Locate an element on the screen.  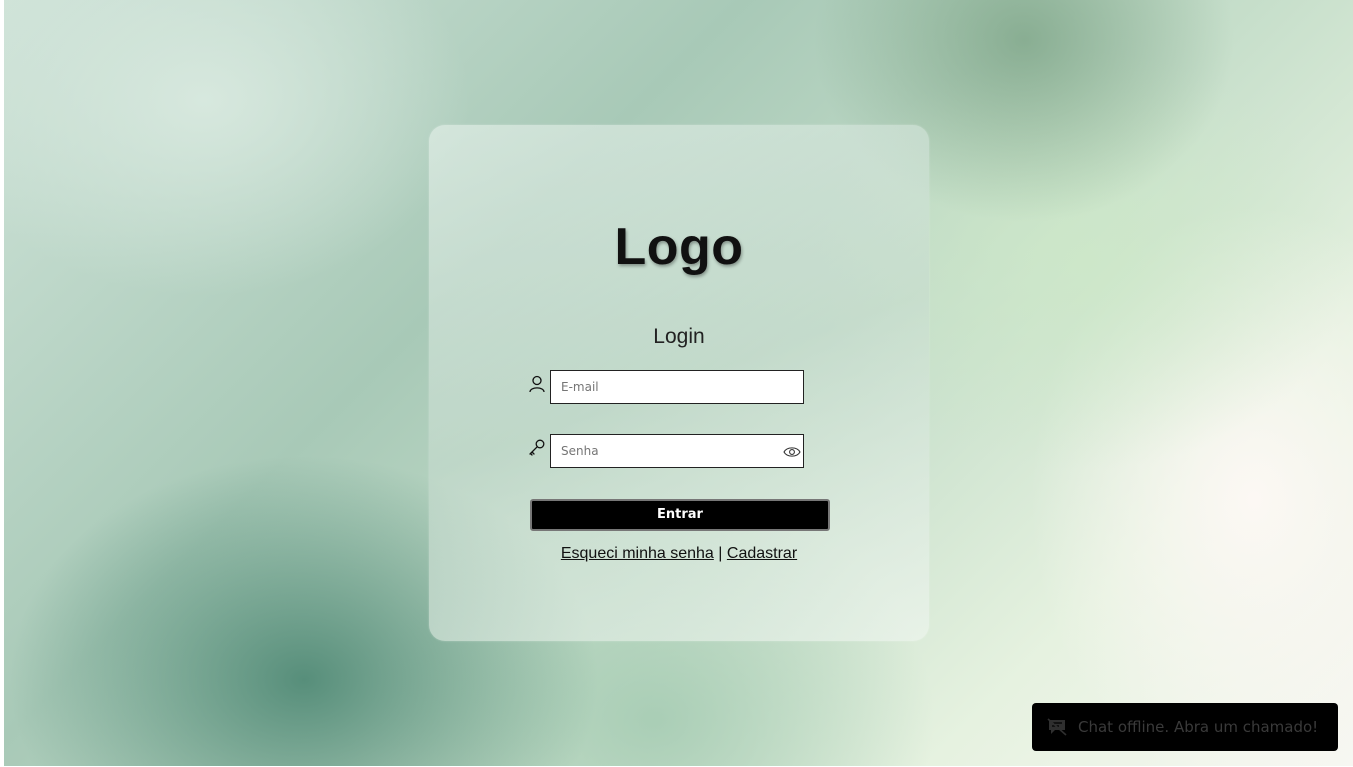
auth-links: Esqueci minha senha | Cadastrar is located at coordinates (679, 554).